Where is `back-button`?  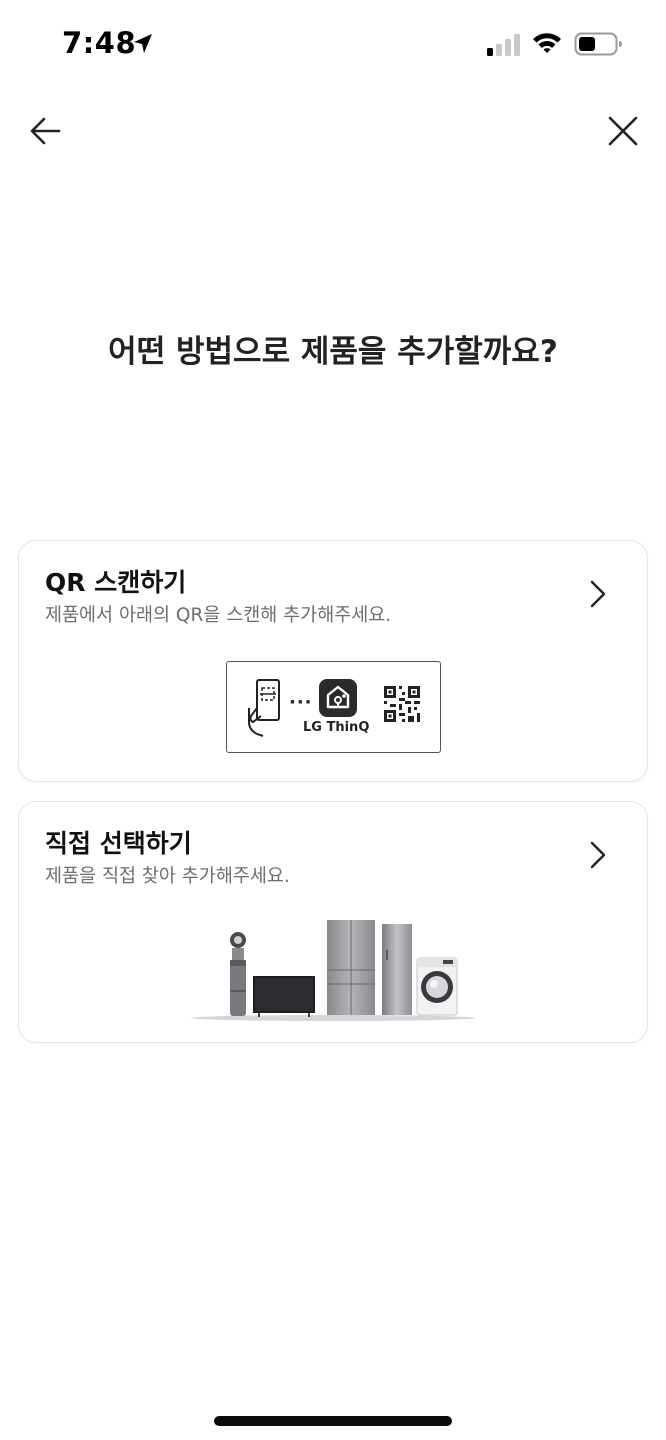
back-button is located at coordinates (46, 132).